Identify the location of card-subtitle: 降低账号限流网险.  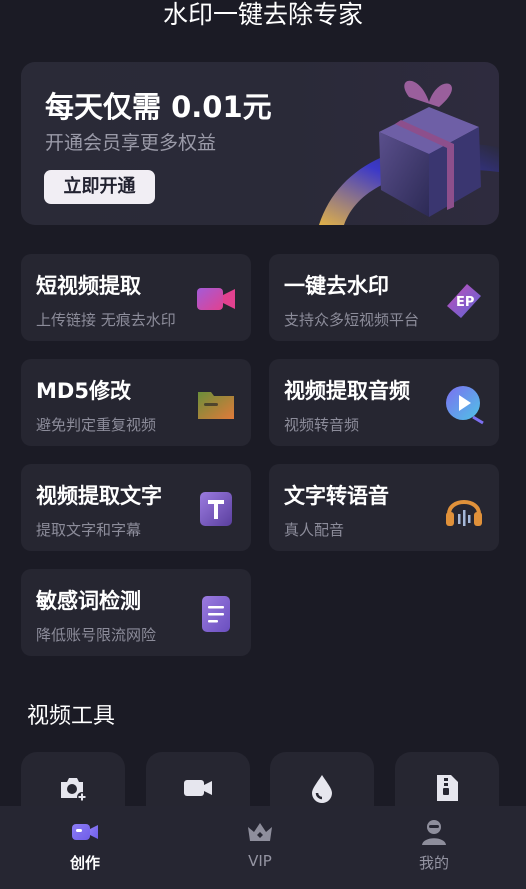
(96, 635).